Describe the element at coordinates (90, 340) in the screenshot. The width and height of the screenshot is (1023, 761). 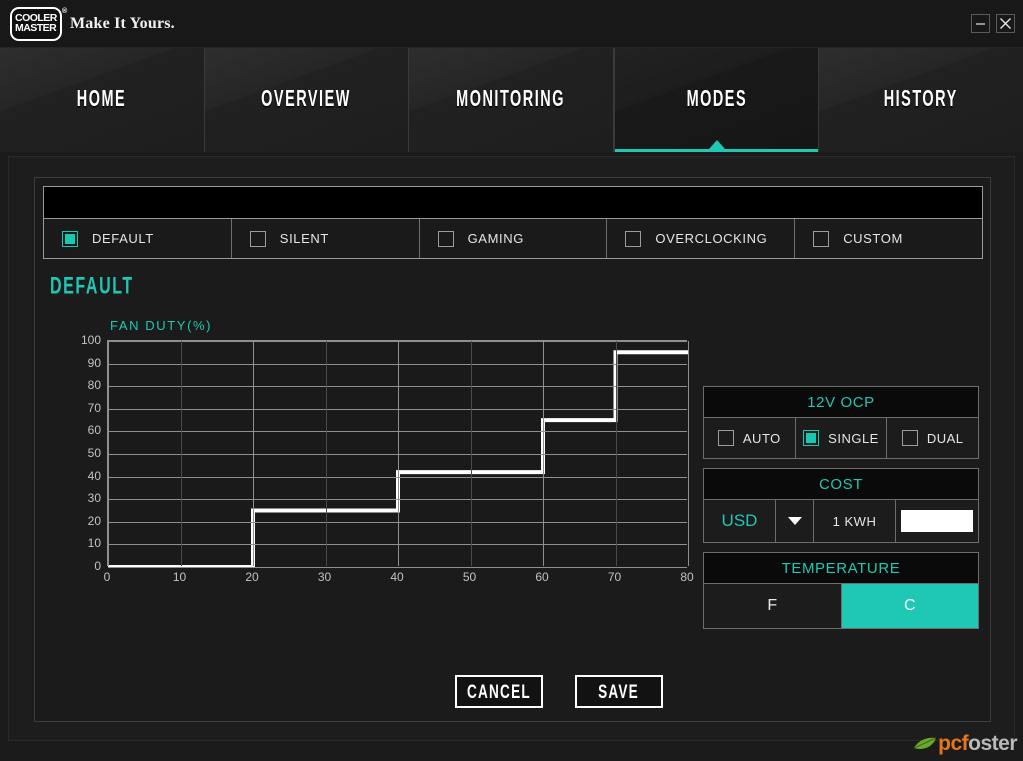
I see `y-tick-label: 100` at that location.